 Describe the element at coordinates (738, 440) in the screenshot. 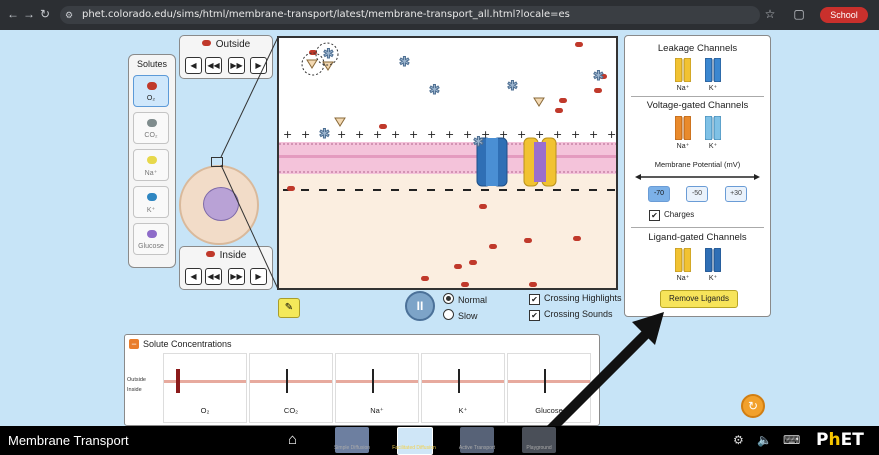

I see `settings-gear-icon: ⚙` at that location.